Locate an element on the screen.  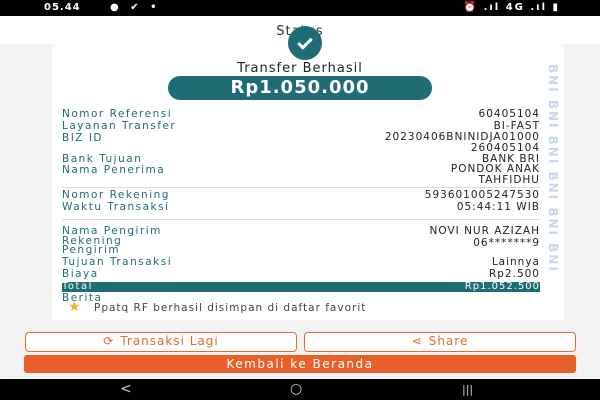
detail-value: 60405104 is located at coordinates (509, 114).